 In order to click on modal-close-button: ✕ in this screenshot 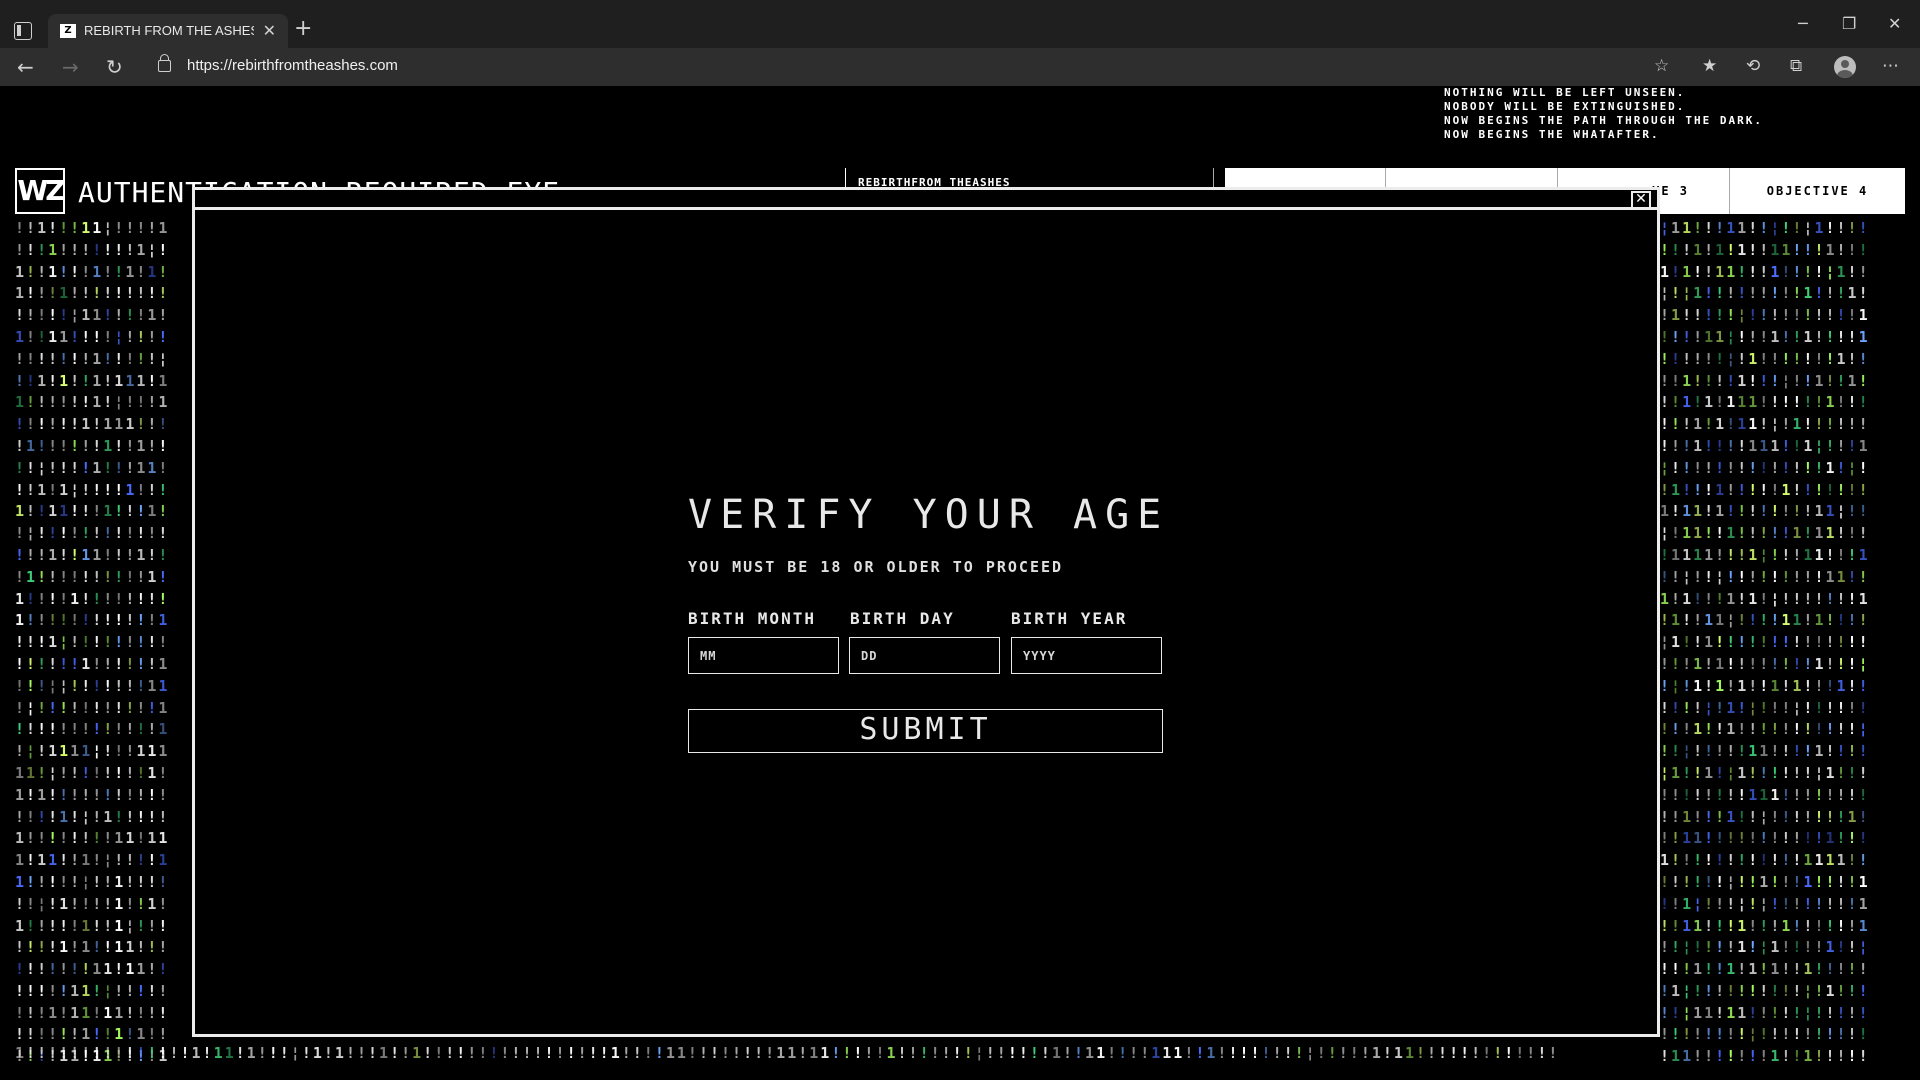, I will do `click(1641, 200)`.